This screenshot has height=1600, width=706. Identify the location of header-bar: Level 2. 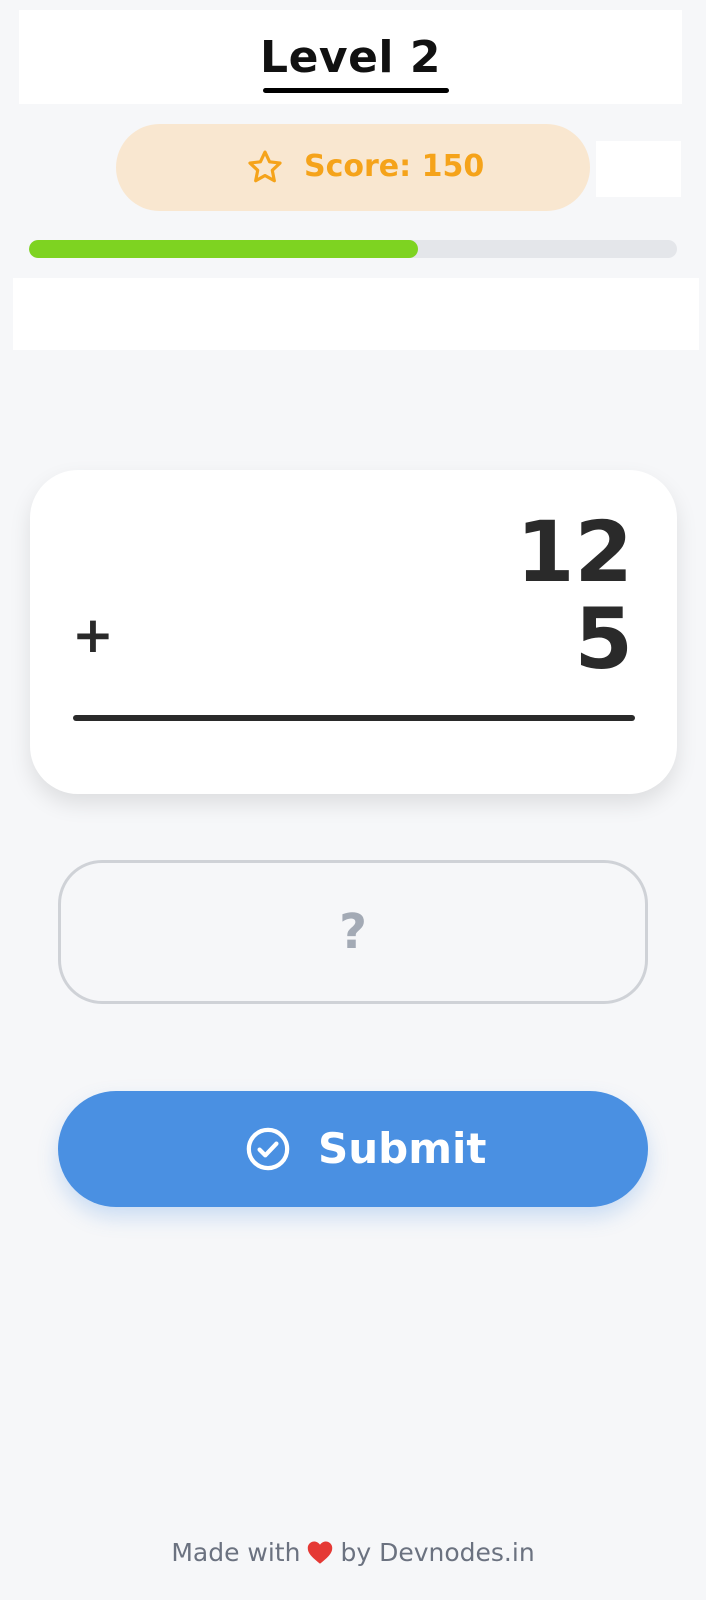
(350, 57).